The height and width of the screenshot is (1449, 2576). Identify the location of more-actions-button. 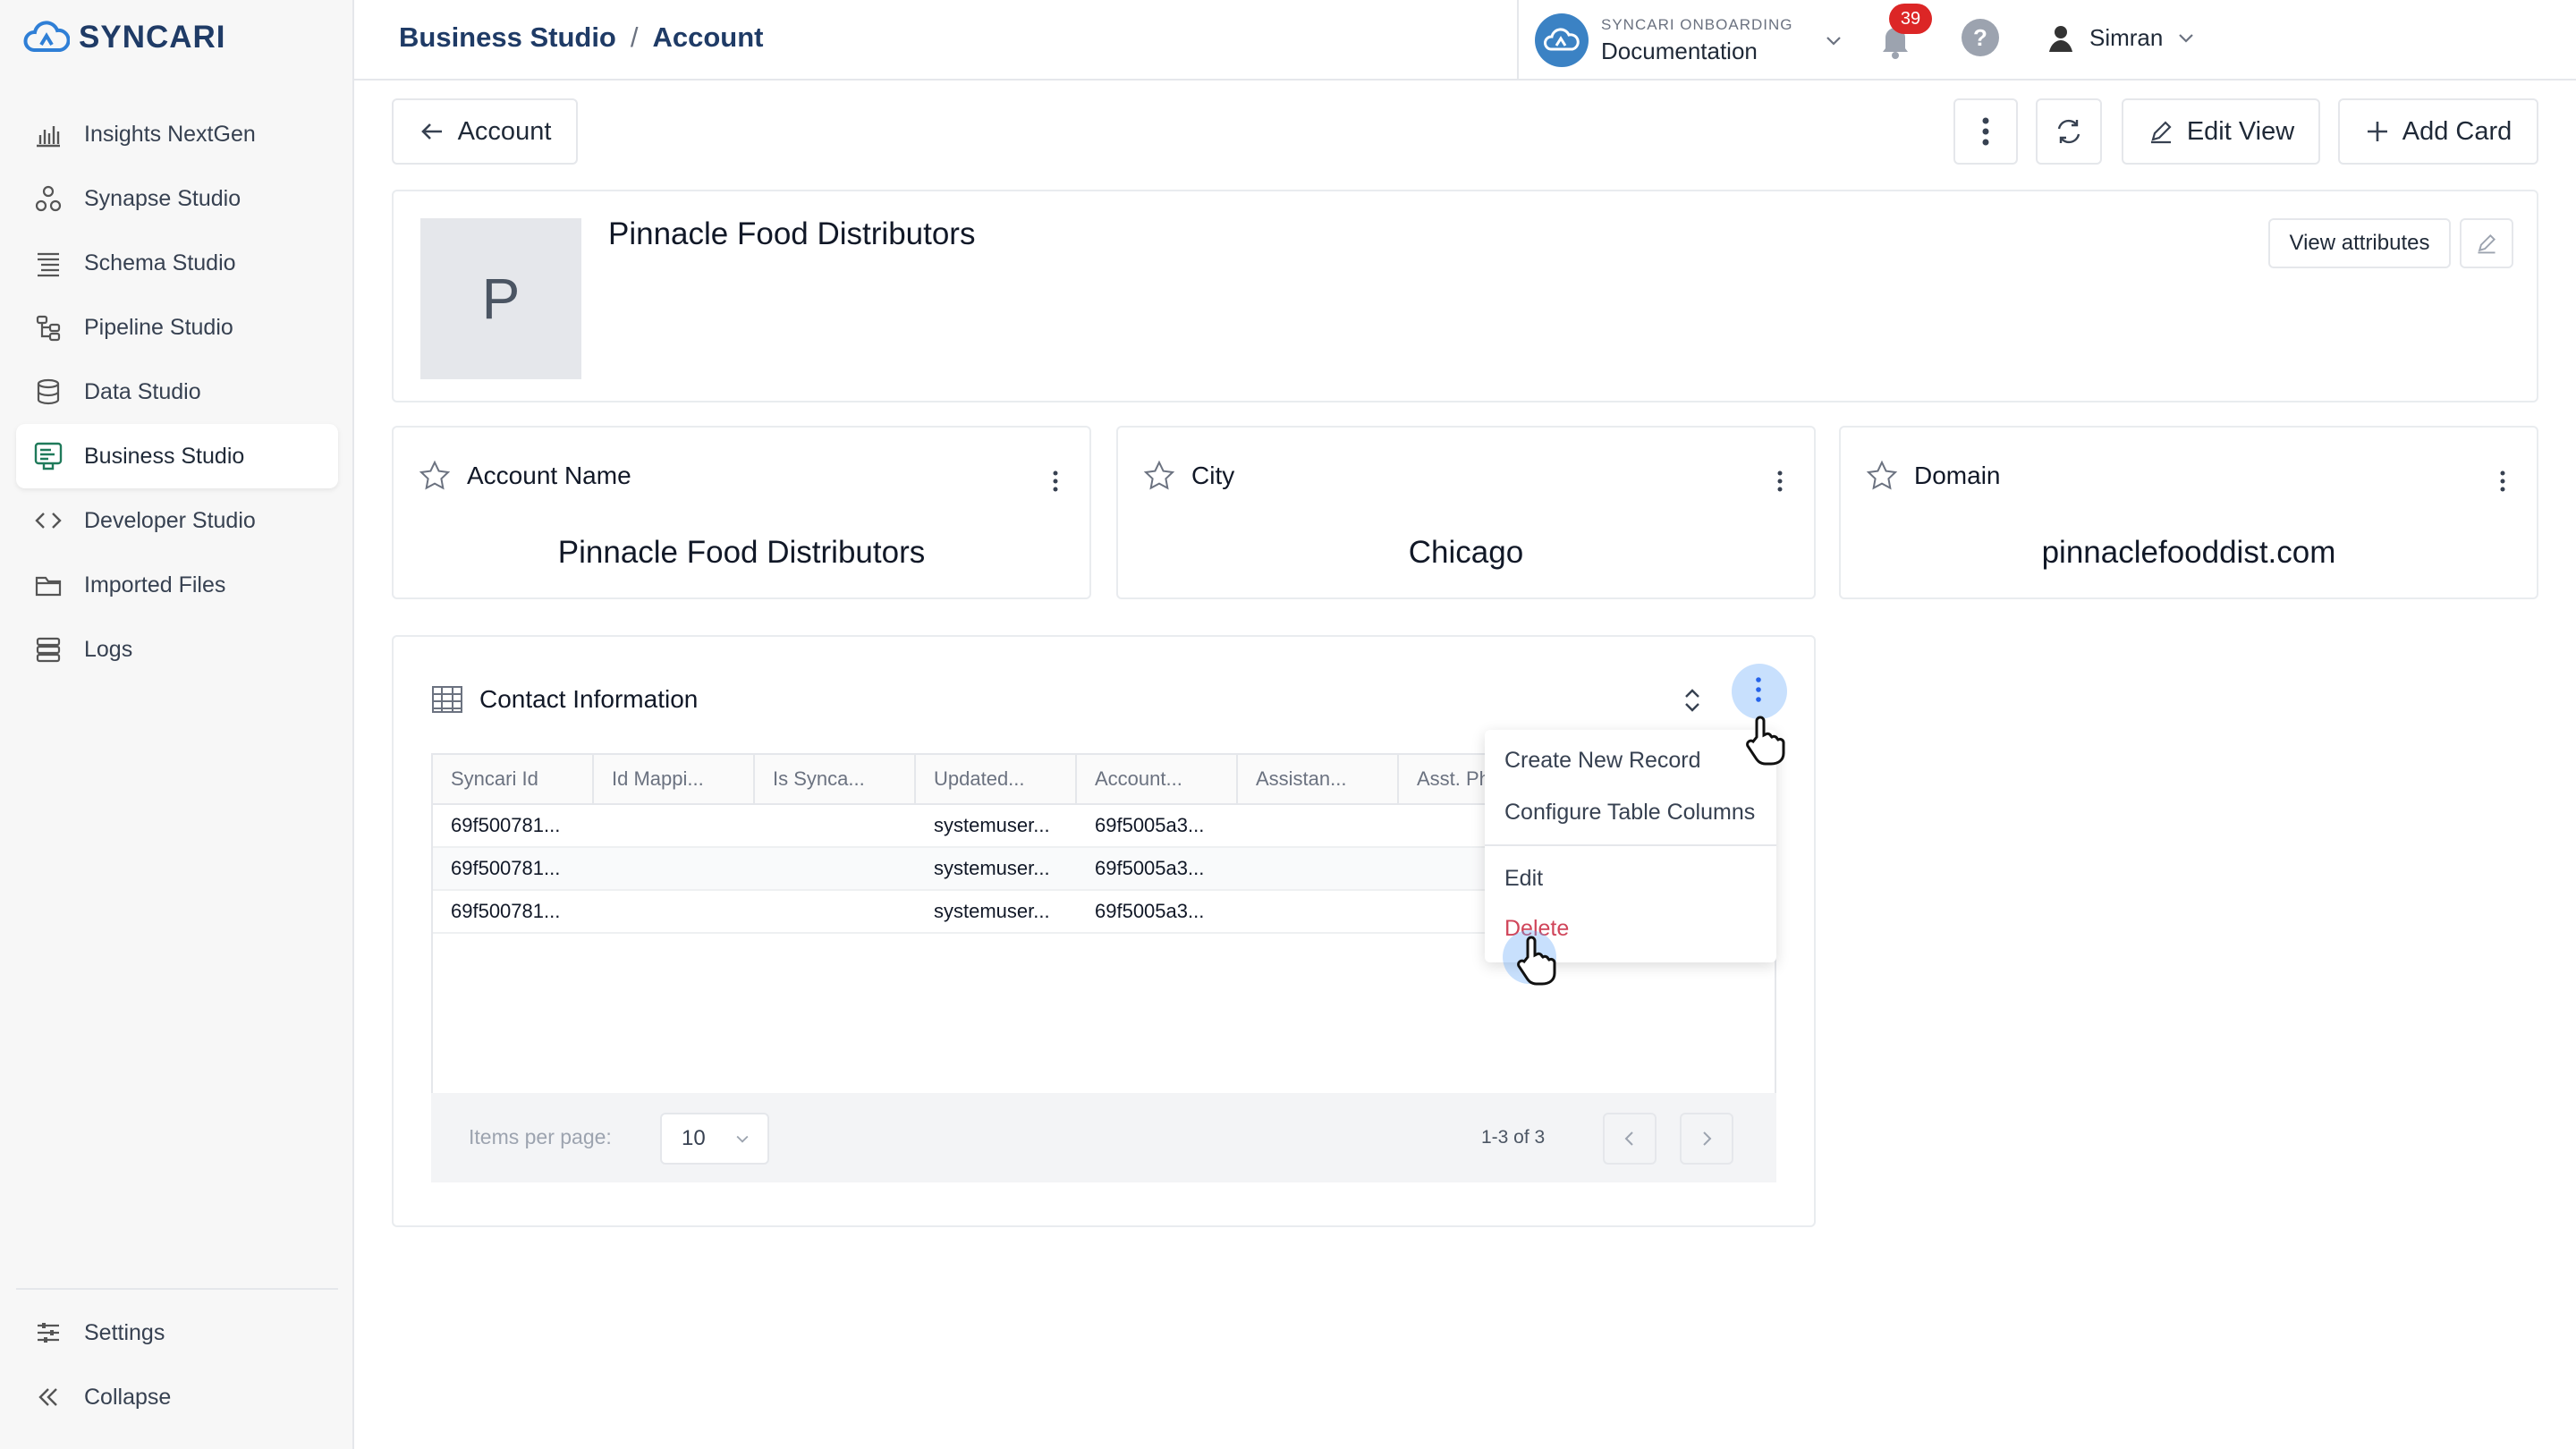
(1985, 131).